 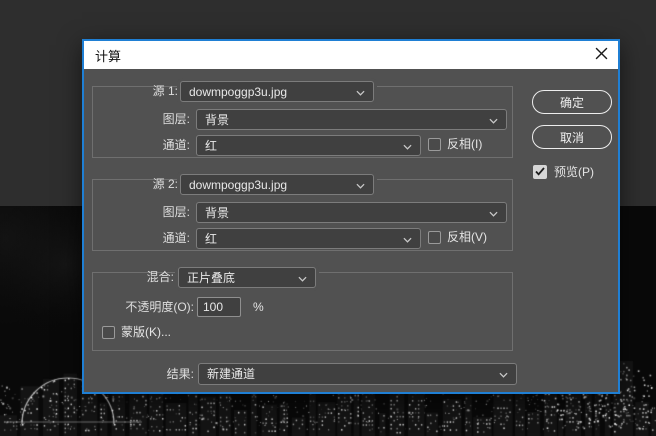 I want to click on source2-invert-label: 反相(V), so click(x=467, y=237).